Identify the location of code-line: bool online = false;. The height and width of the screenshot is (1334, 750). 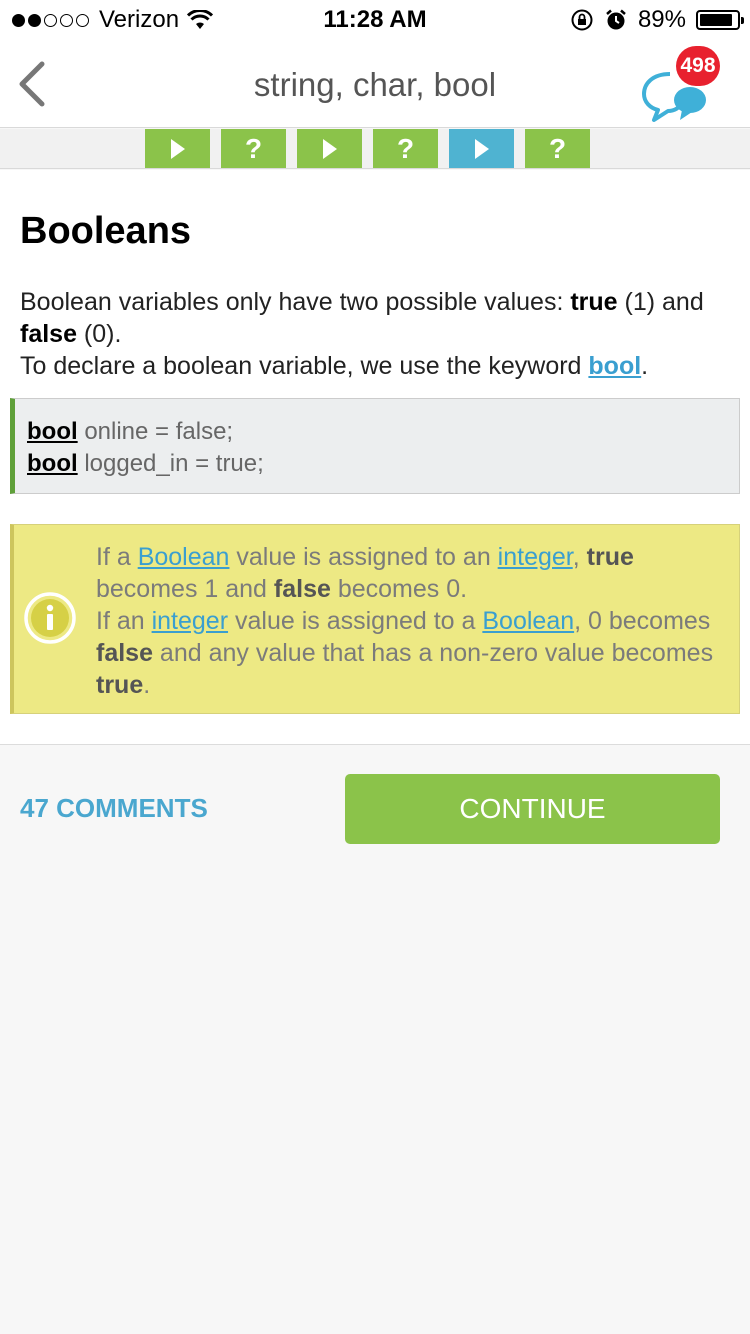
(383, 432).